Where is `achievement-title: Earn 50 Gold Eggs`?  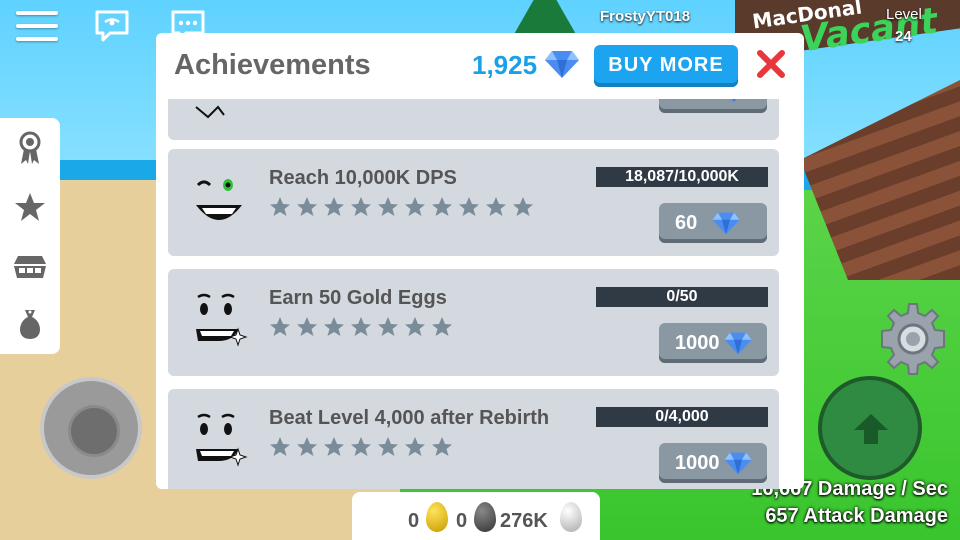
achievement-title: Earn 50 Gold Eggs is located at coordinates (358, 298).